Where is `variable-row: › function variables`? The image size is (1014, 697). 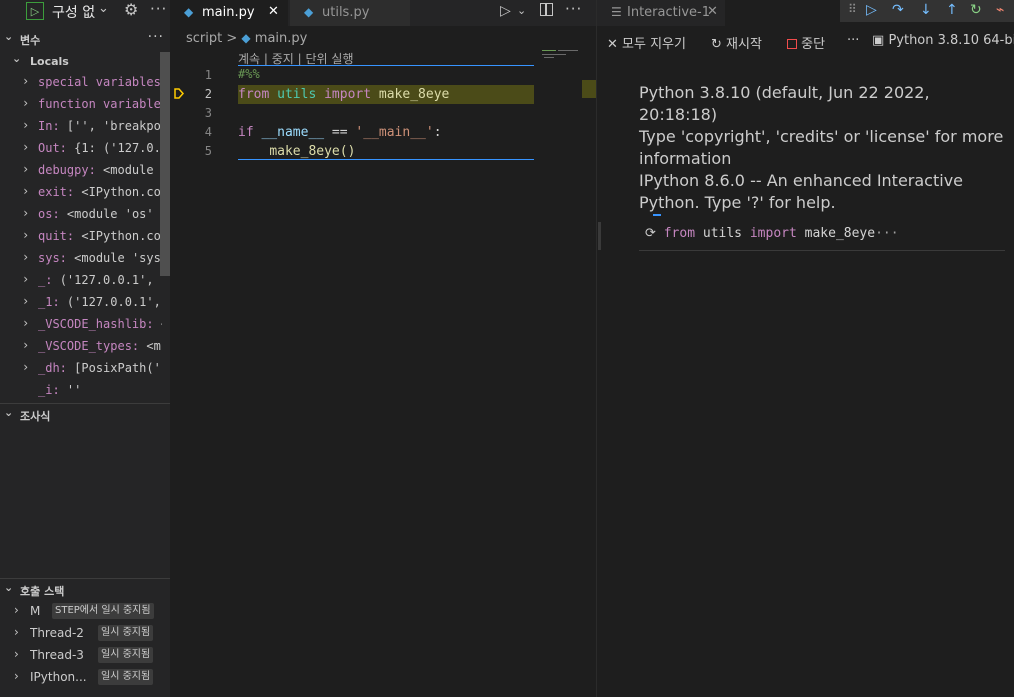
variable-row: › function variables is located at coordinates (81, 104).